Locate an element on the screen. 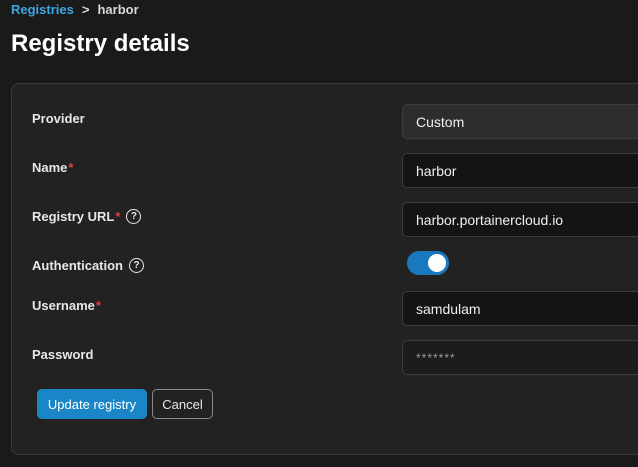 The height and width of the screenshot is (467, 638). name-input: harbor is located at coordinates (520, 170).